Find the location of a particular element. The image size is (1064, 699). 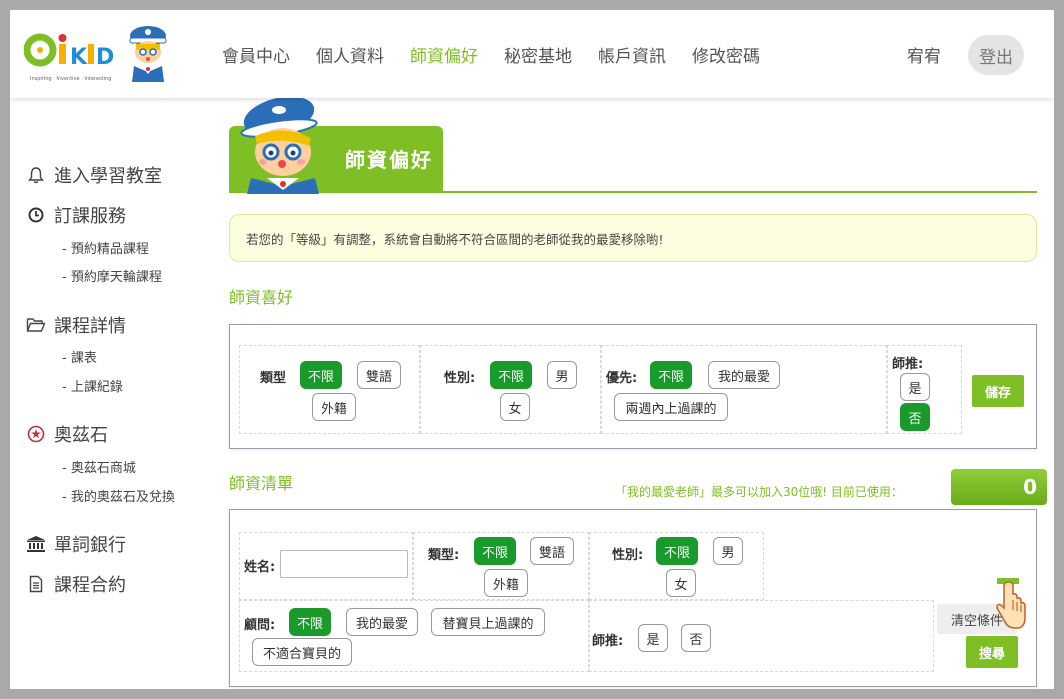

sidebar-subitem-oz-shop: - 奧茲石商城 is located at coordinates (99, 466).